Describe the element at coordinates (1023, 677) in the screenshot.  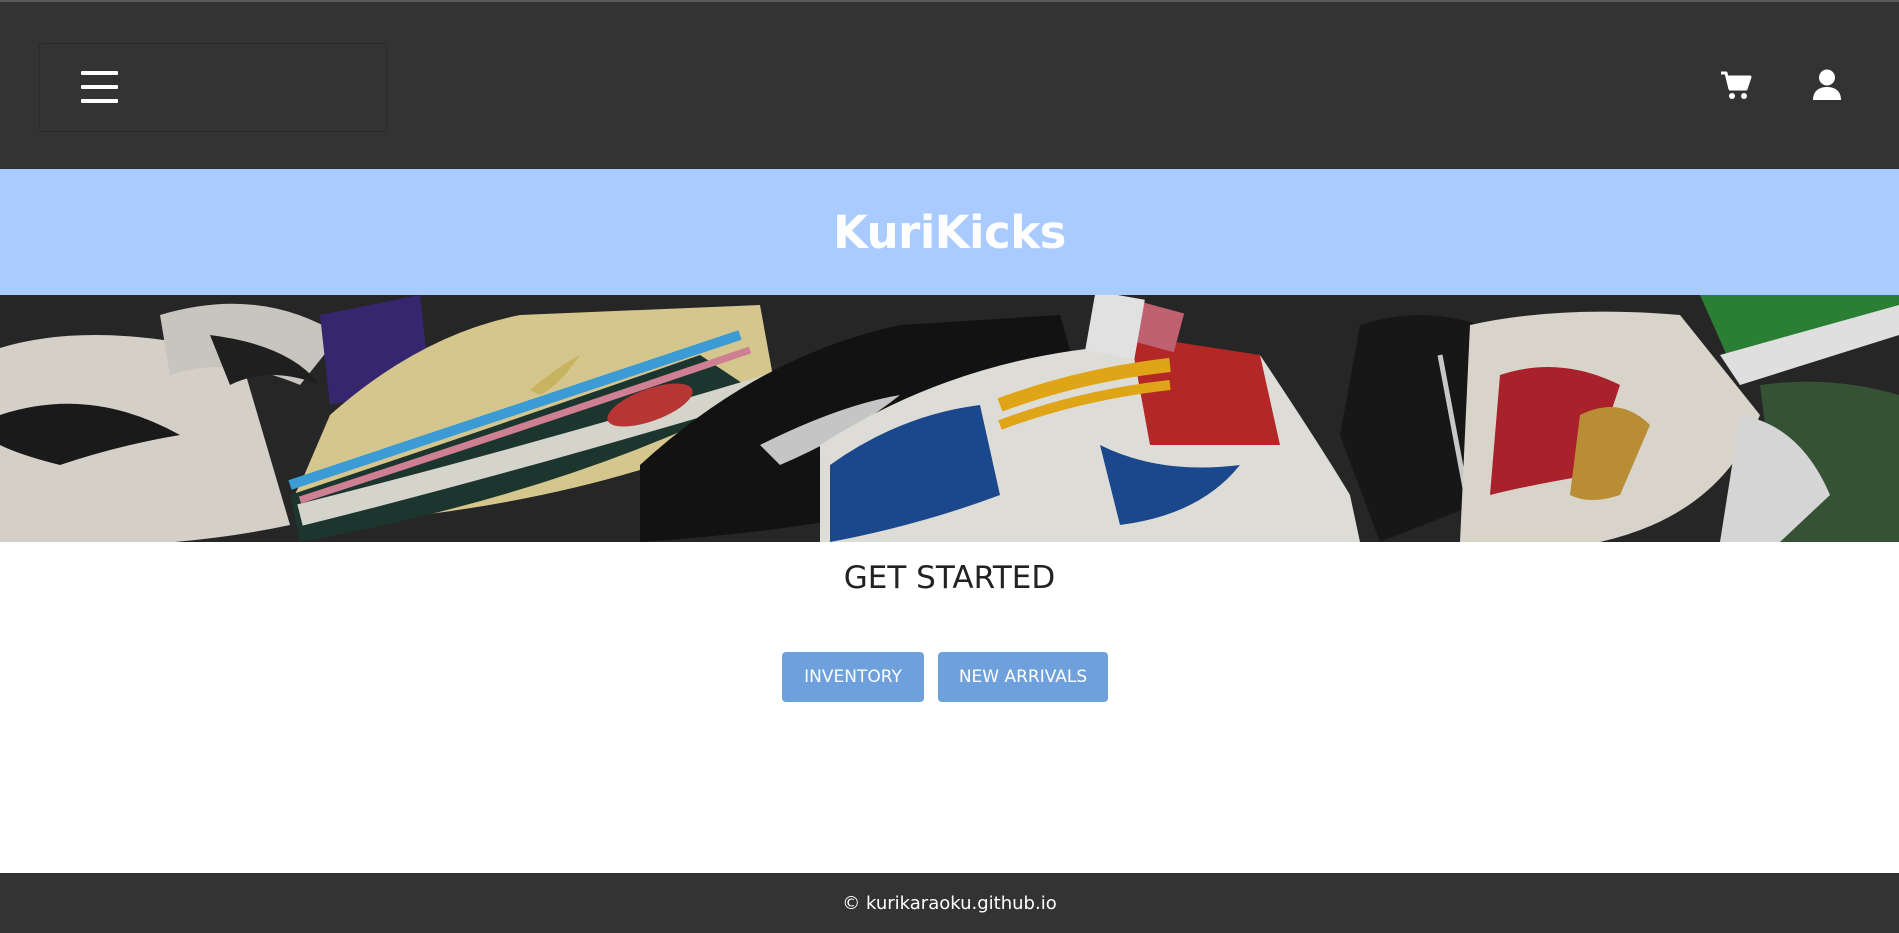
I see `new-arrivals-button: NEW ARRIVALS` at that location.